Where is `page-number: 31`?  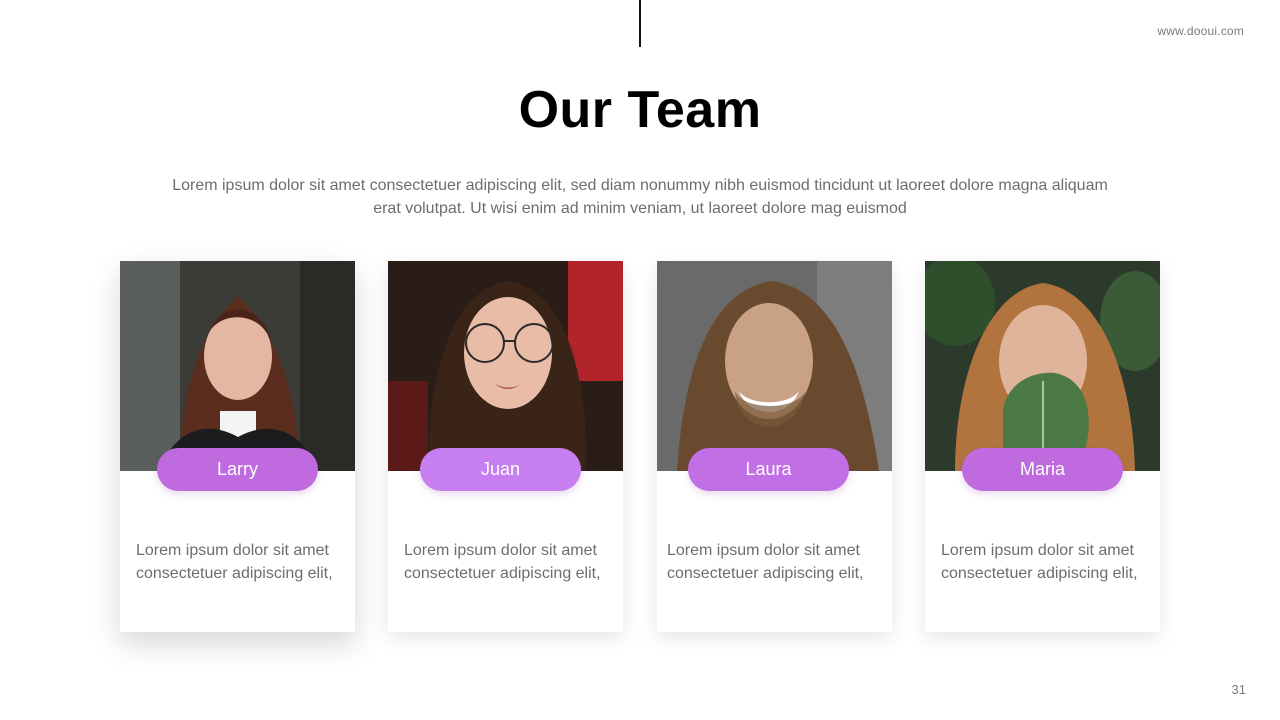
page-number: 31 is located at coordinates (1238, 689).